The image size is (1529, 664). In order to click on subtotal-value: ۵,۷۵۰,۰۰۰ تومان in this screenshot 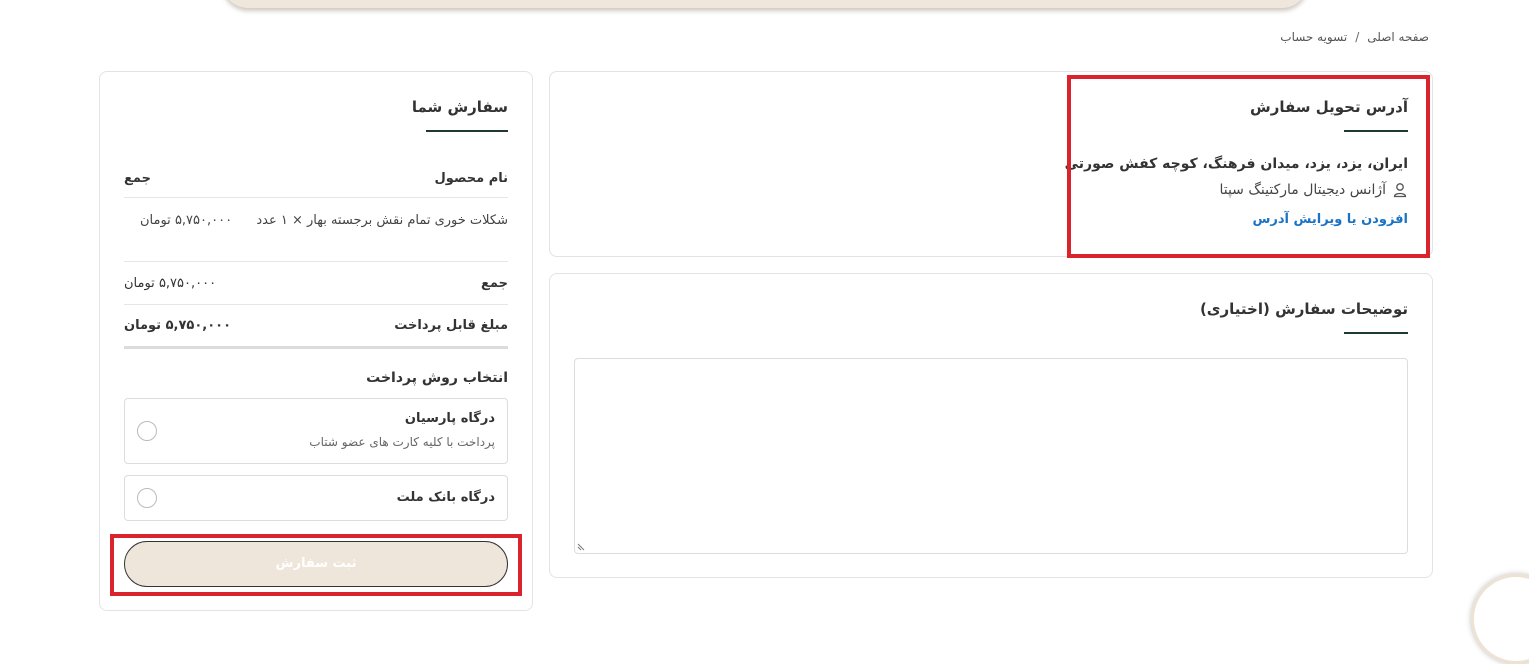, I will do `click(170, 283)`.